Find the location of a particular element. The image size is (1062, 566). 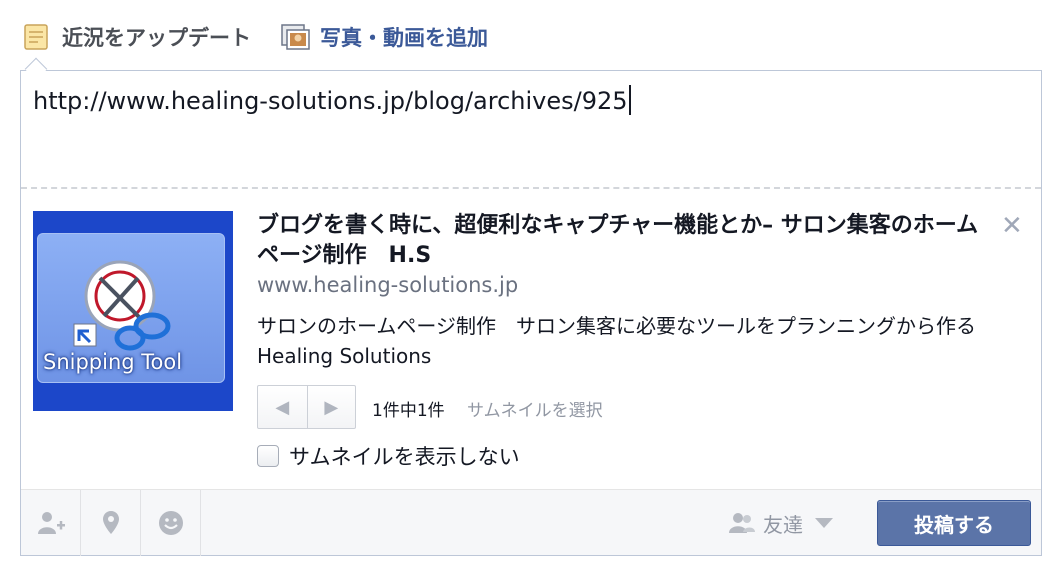

note-icon is located at coordinates (37, 37).